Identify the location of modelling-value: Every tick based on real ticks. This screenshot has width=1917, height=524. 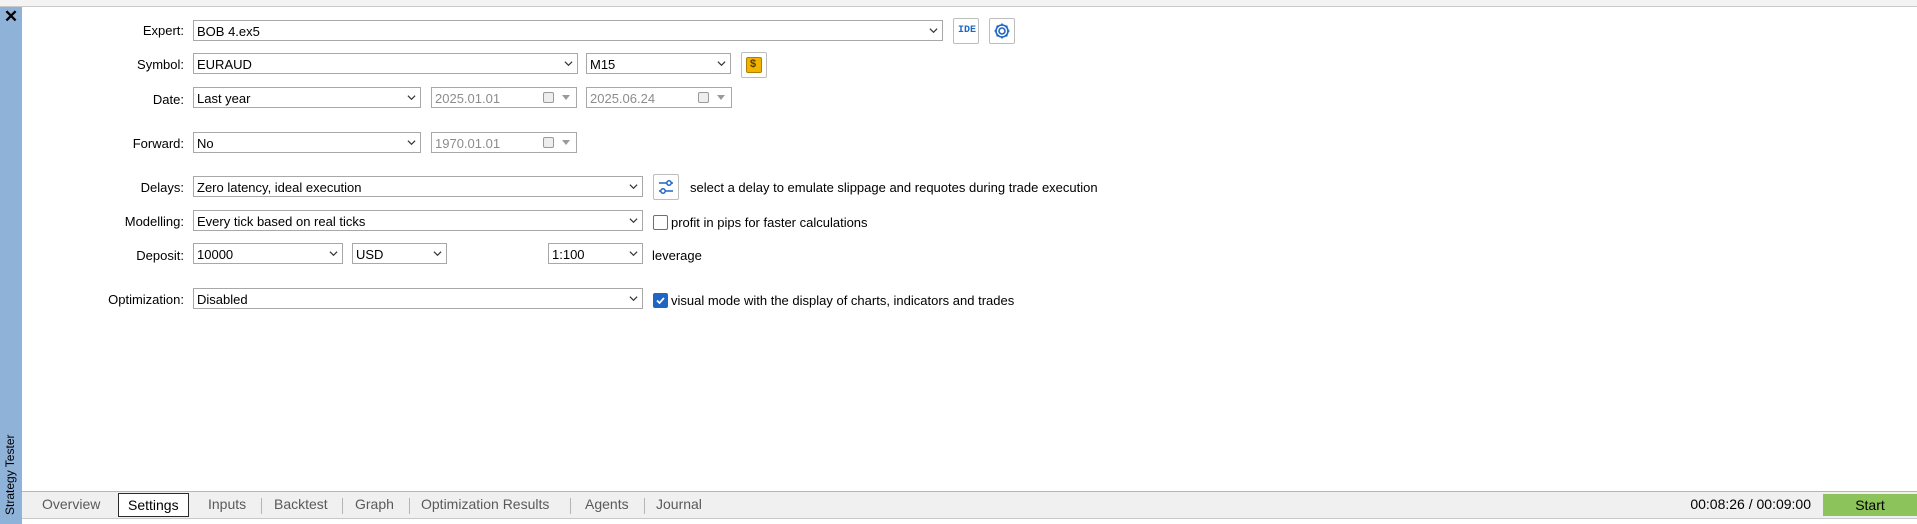
(281, 221).